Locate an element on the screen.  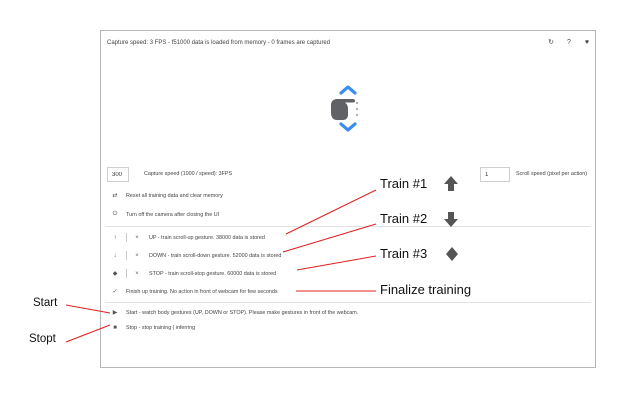
annotation-train2: Train #2 is located at coordinates (404, 218).